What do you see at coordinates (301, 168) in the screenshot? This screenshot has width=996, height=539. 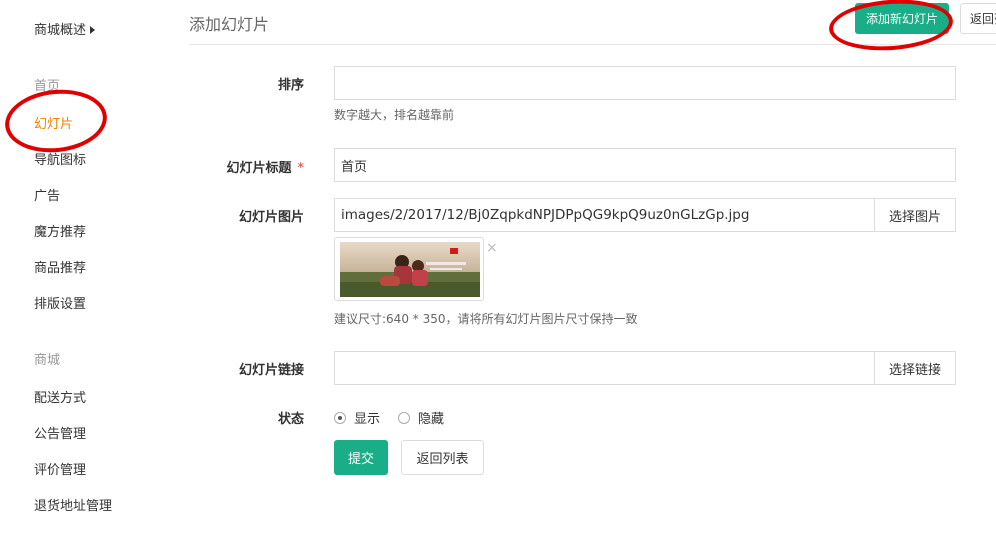 I see `required-mark: *` at bounding box center [301, 168].